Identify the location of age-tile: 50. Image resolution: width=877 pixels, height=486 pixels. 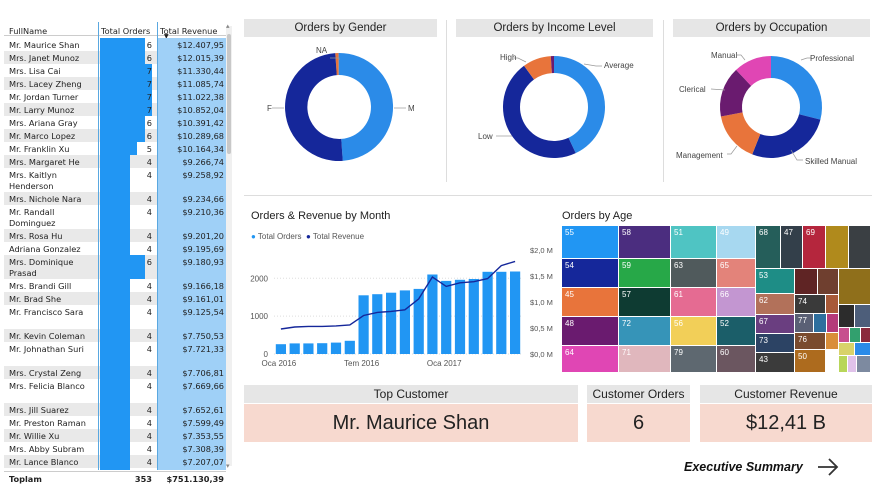
(810, 361).